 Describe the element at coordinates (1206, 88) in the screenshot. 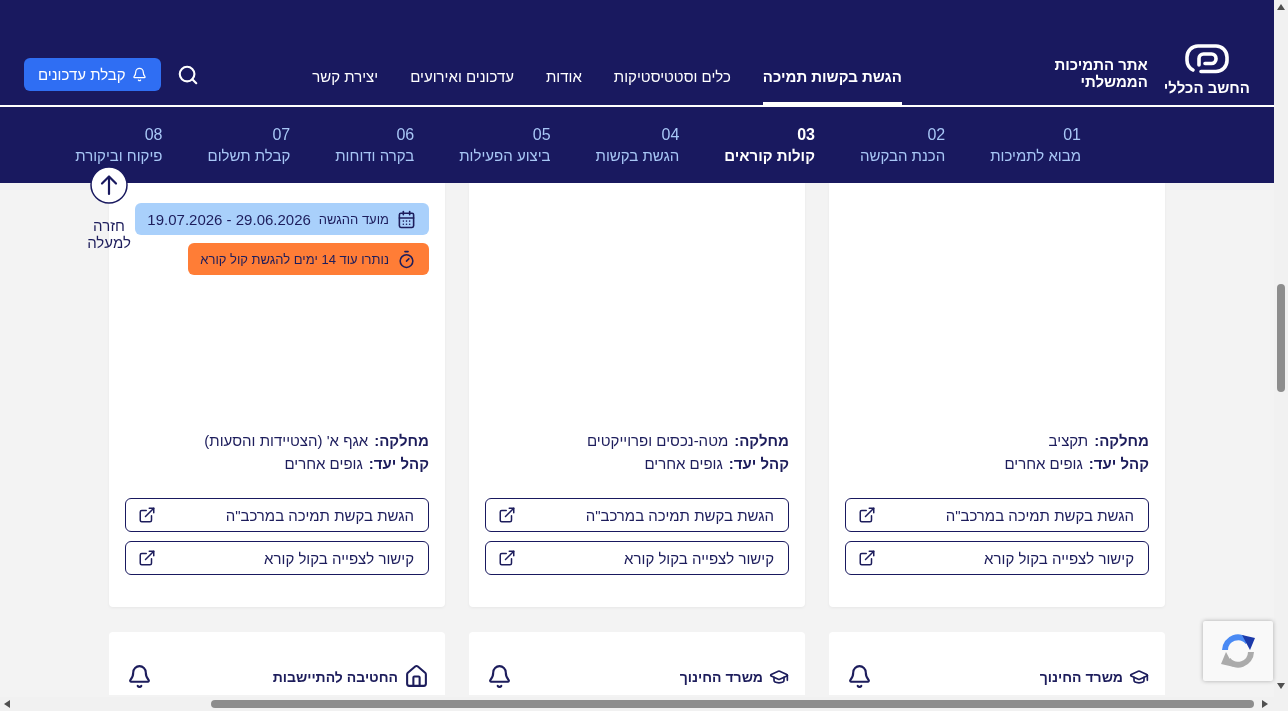

I see `logo-text: החשב הכללי` at that location.